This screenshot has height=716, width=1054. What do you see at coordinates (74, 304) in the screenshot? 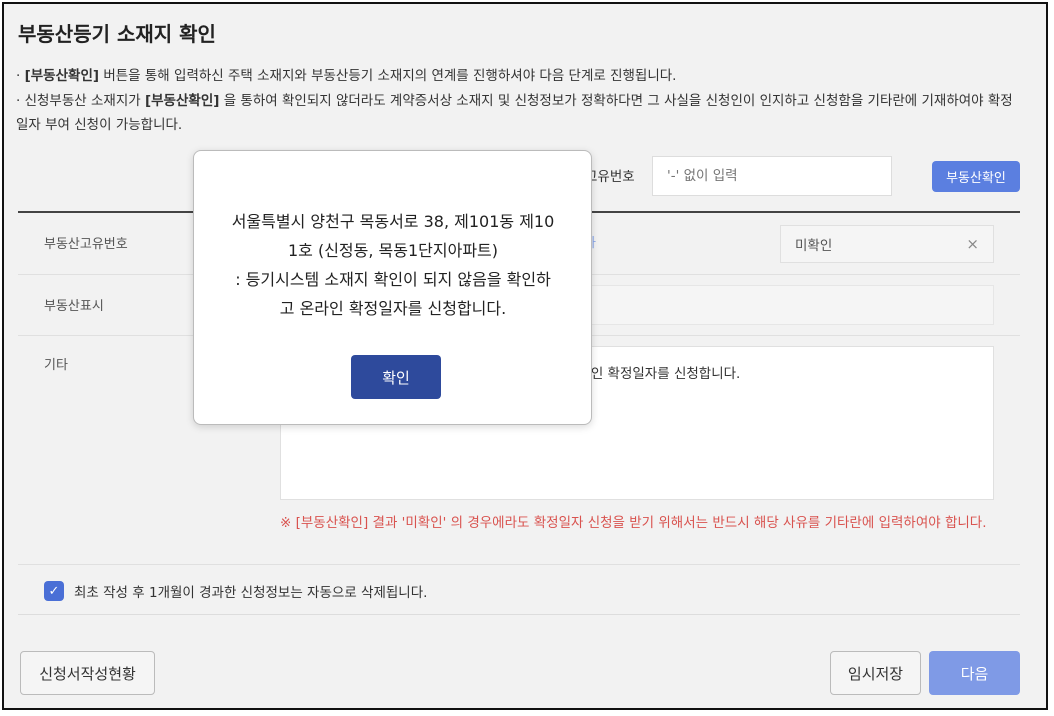
I see `label-property-display: 부동산표시` at bounding box center [74, 304].